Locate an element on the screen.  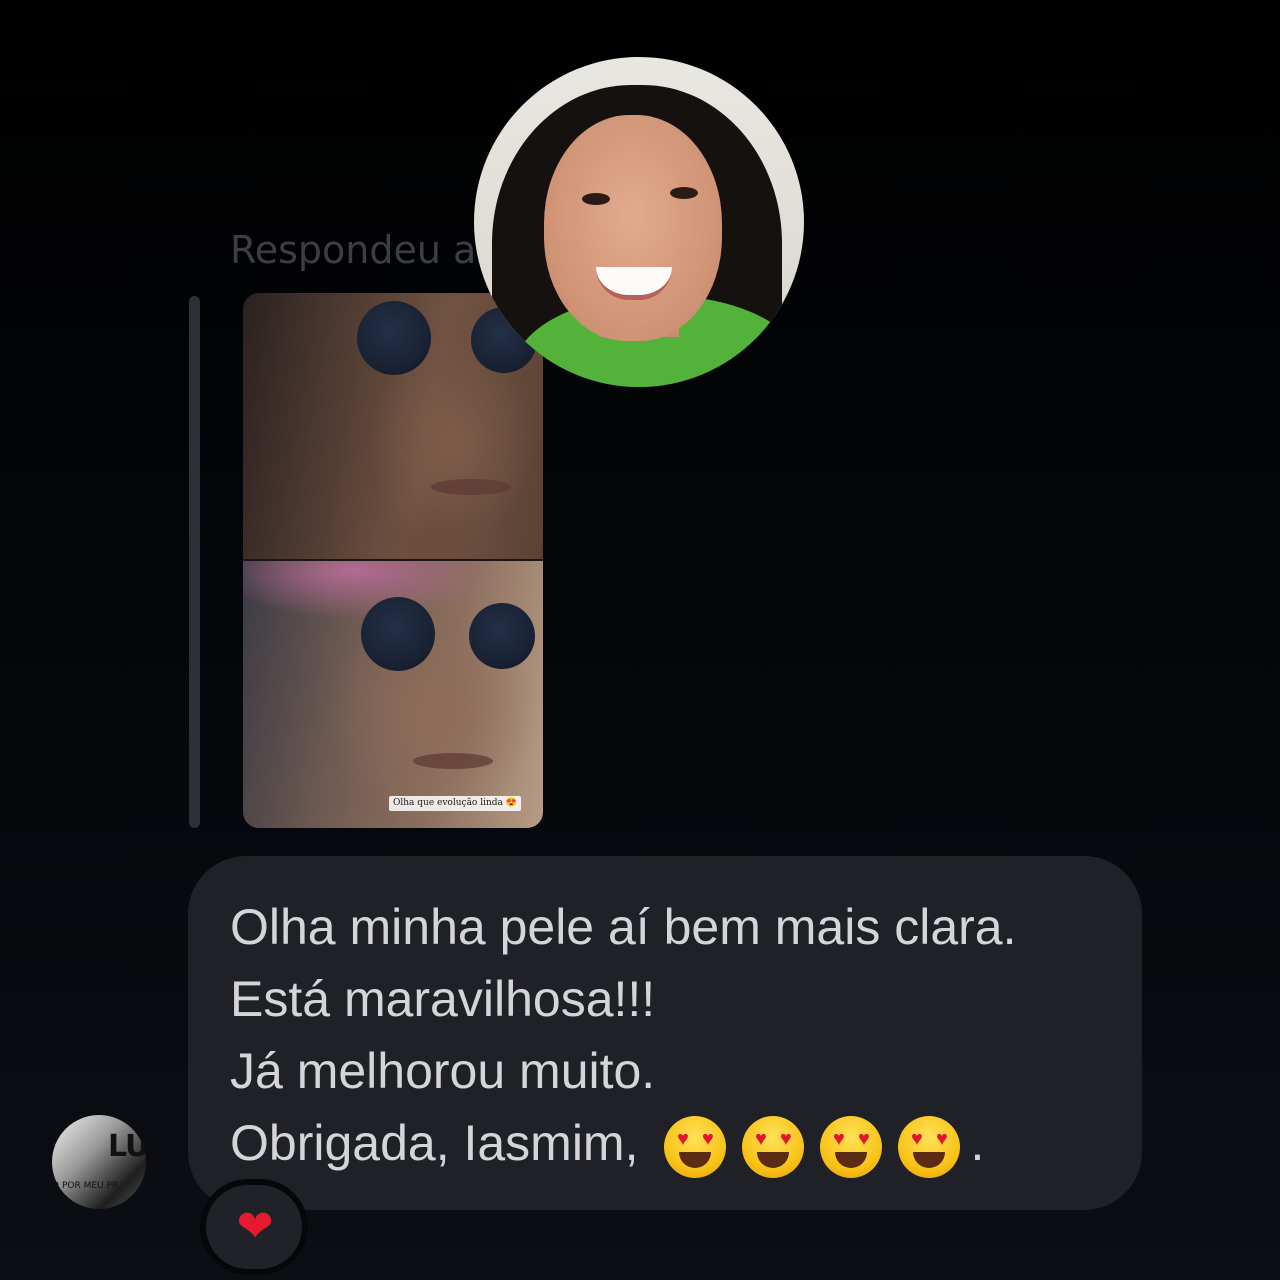
avatar-logo-text: LU is located at coordinates (127, 1146).